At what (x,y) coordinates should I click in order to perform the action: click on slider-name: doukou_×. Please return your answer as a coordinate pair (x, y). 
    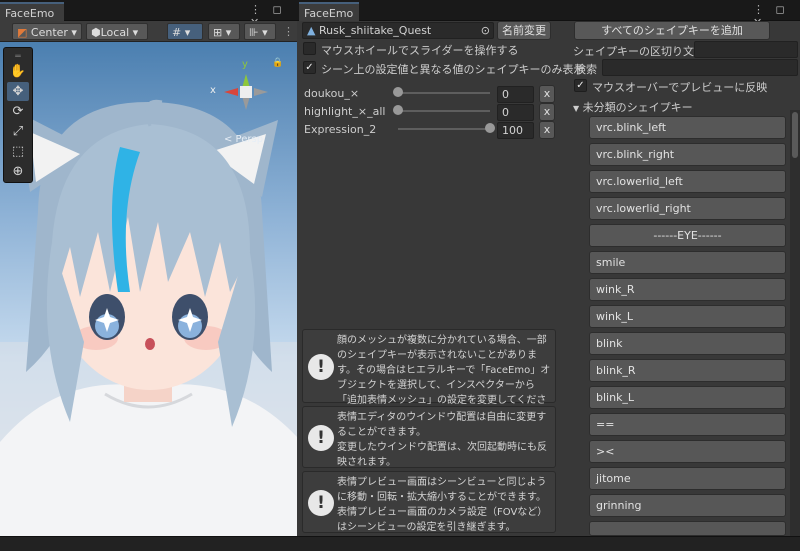
    Looking at the image, I should click on (332, 93).